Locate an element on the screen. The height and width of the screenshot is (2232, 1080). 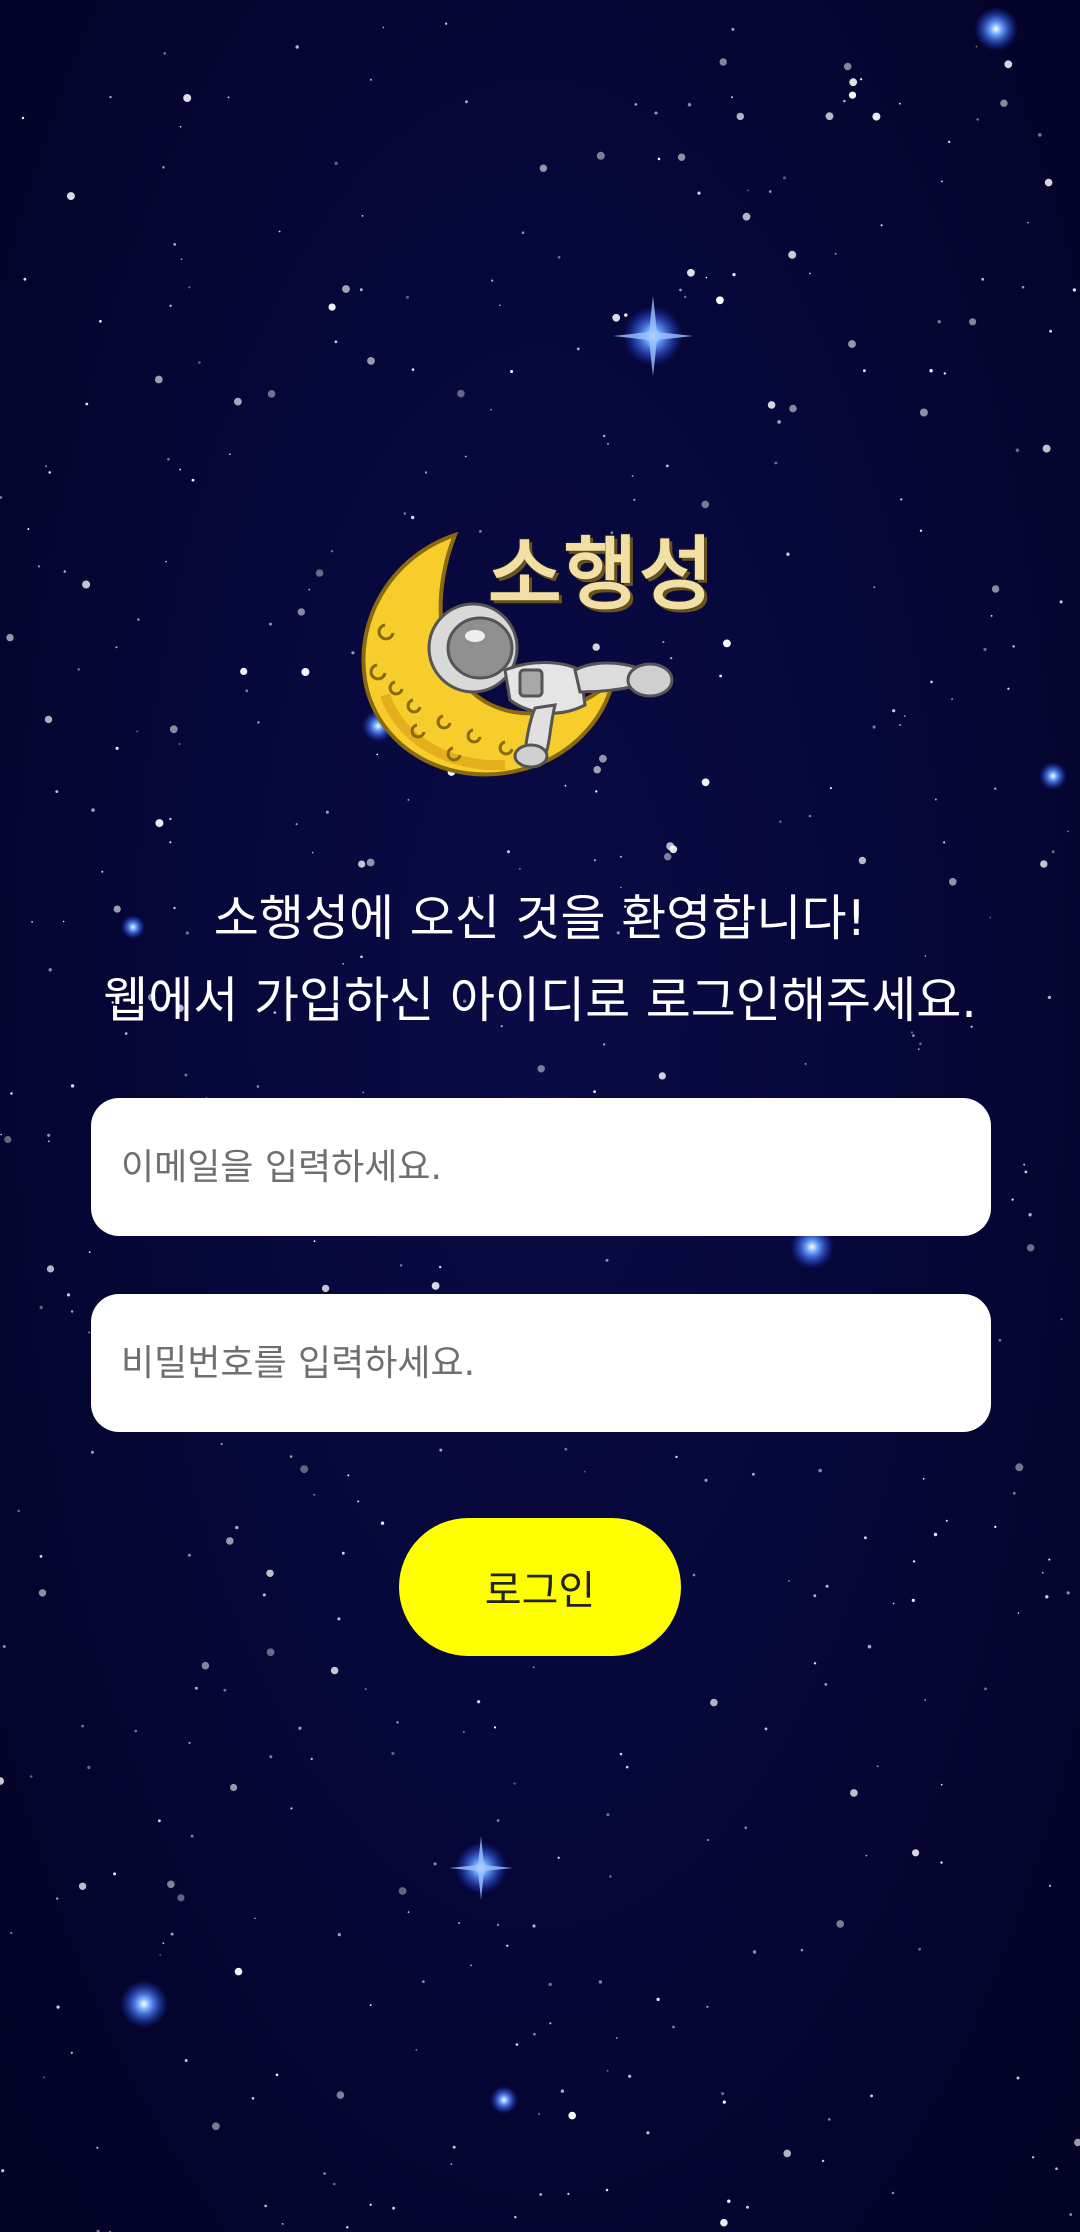
email-field-container is located at coordinates (541, 1167).